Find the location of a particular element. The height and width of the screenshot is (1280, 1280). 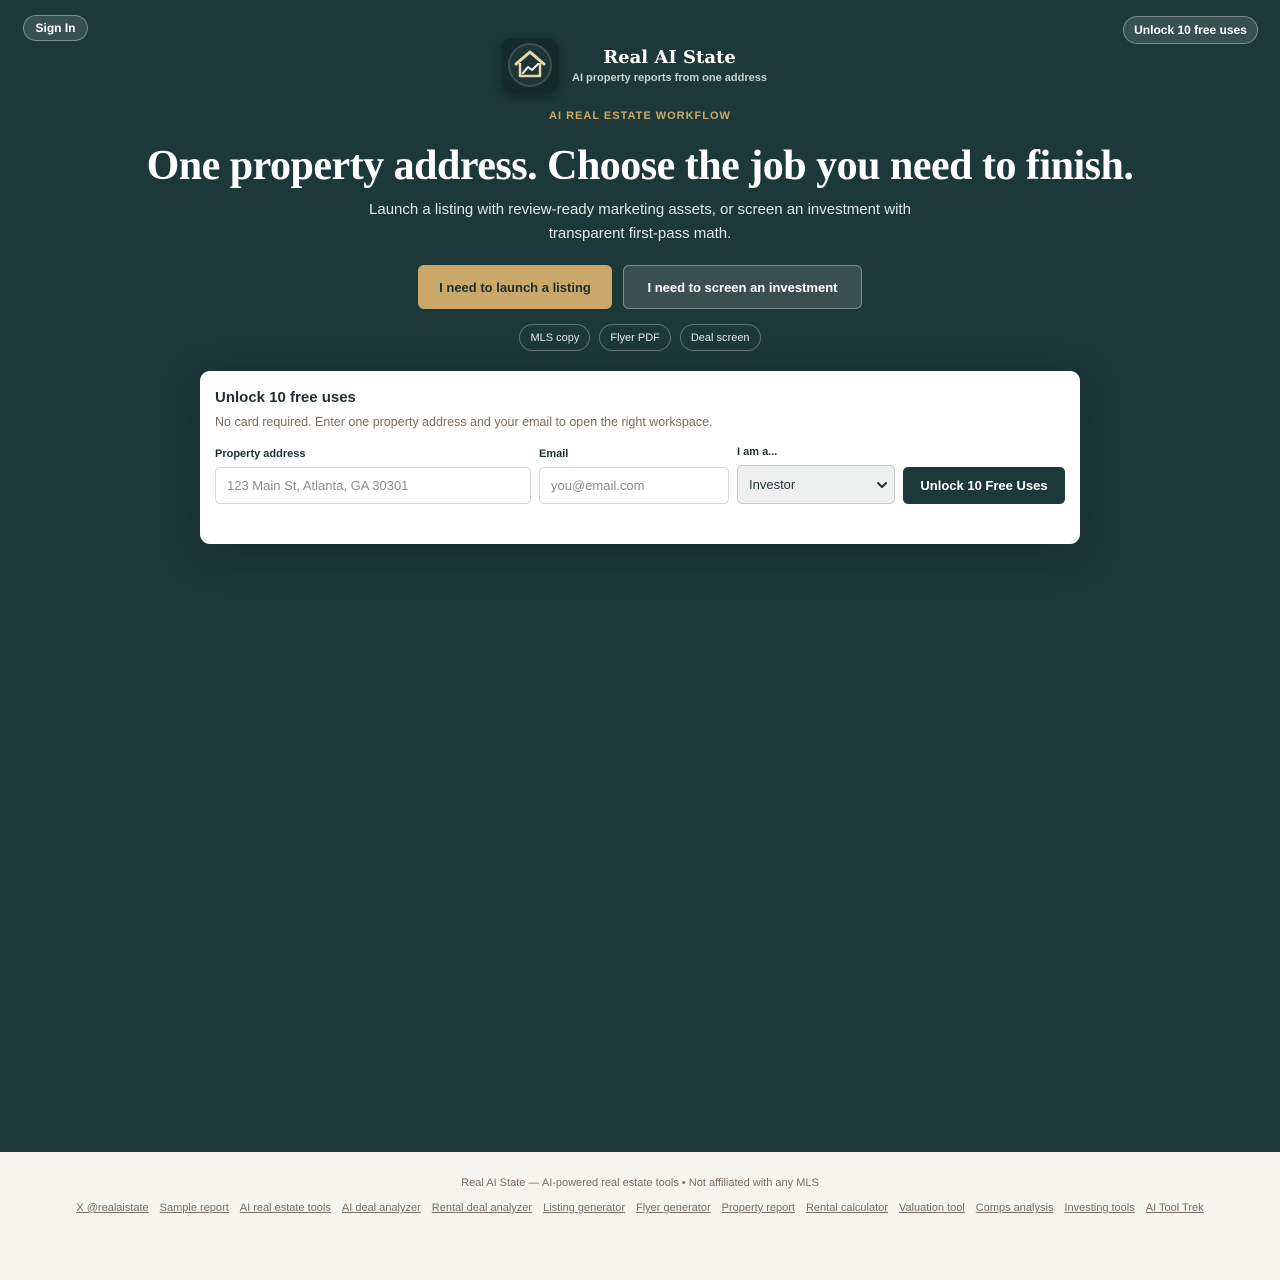

footer-link-rental-deal-analyzer: Rental deal analyzer is located at coordinates (482, 1208).